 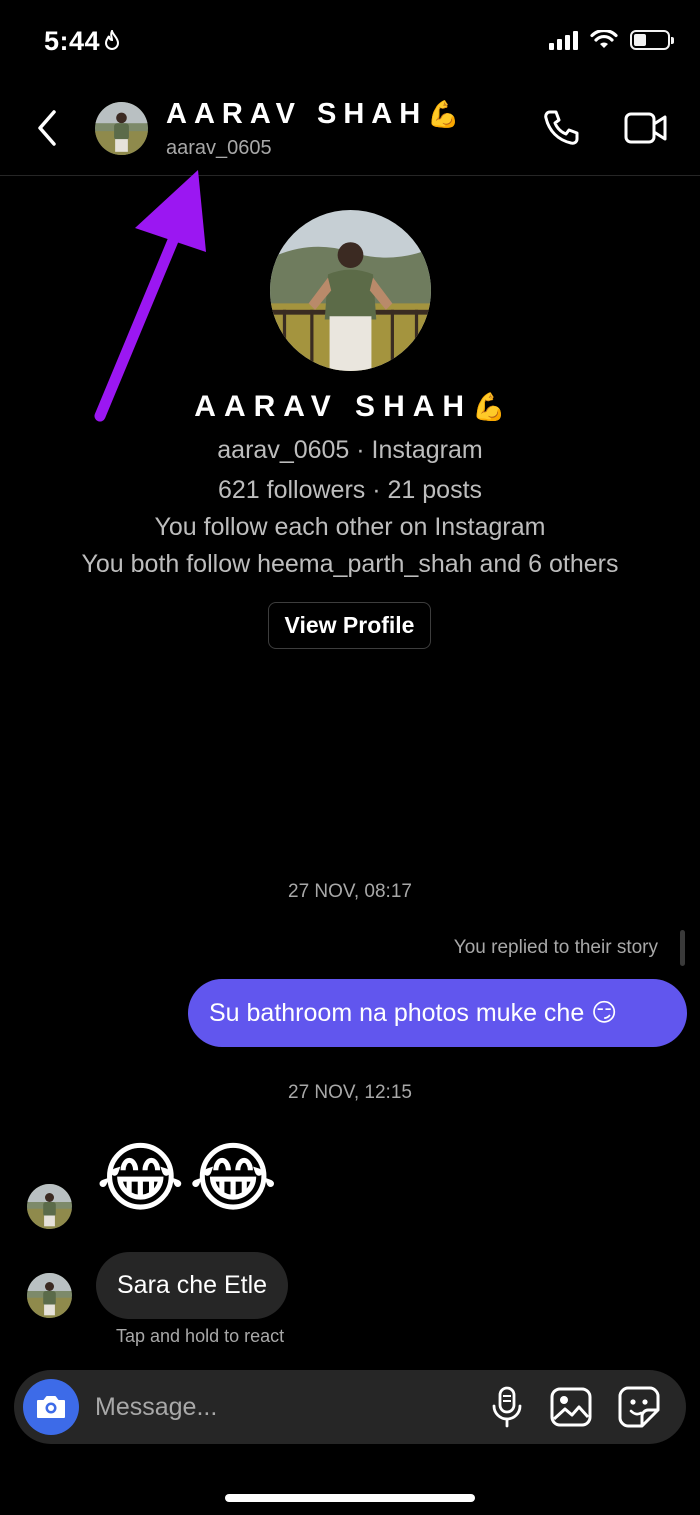 I want to click on video-camera-icon, so click(x=646, y=128).